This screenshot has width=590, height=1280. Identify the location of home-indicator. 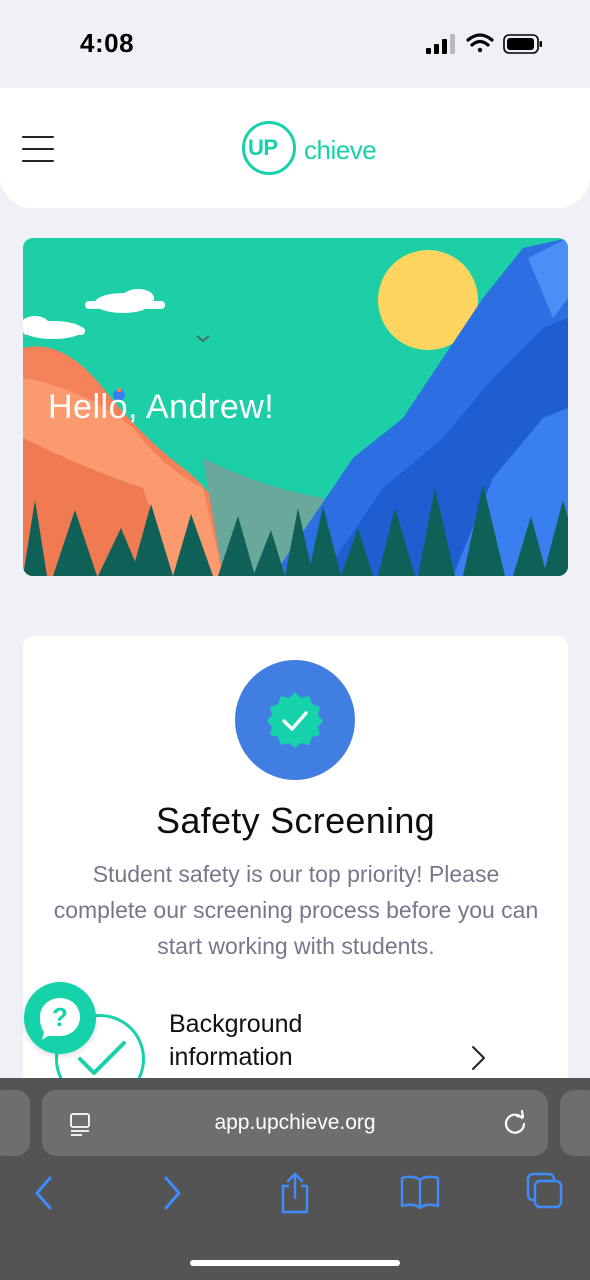
(295, 1263).